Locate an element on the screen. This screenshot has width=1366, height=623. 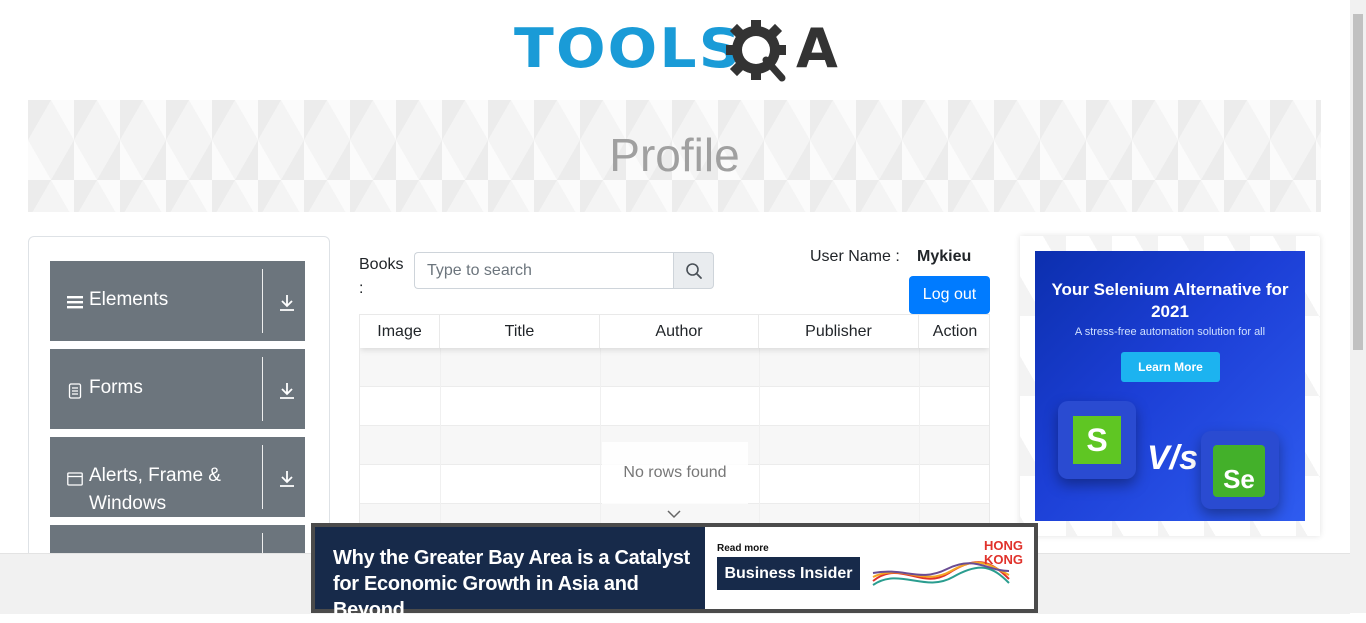
ad-headline: Your Selenium Alternative for 2021 is located at coordinates (1170, 300).